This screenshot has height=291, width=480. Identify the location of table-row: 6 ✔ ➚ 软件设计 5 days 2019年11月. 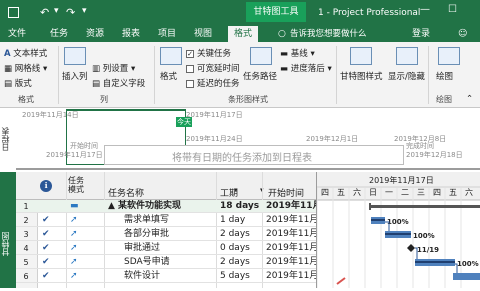
(166, 276).